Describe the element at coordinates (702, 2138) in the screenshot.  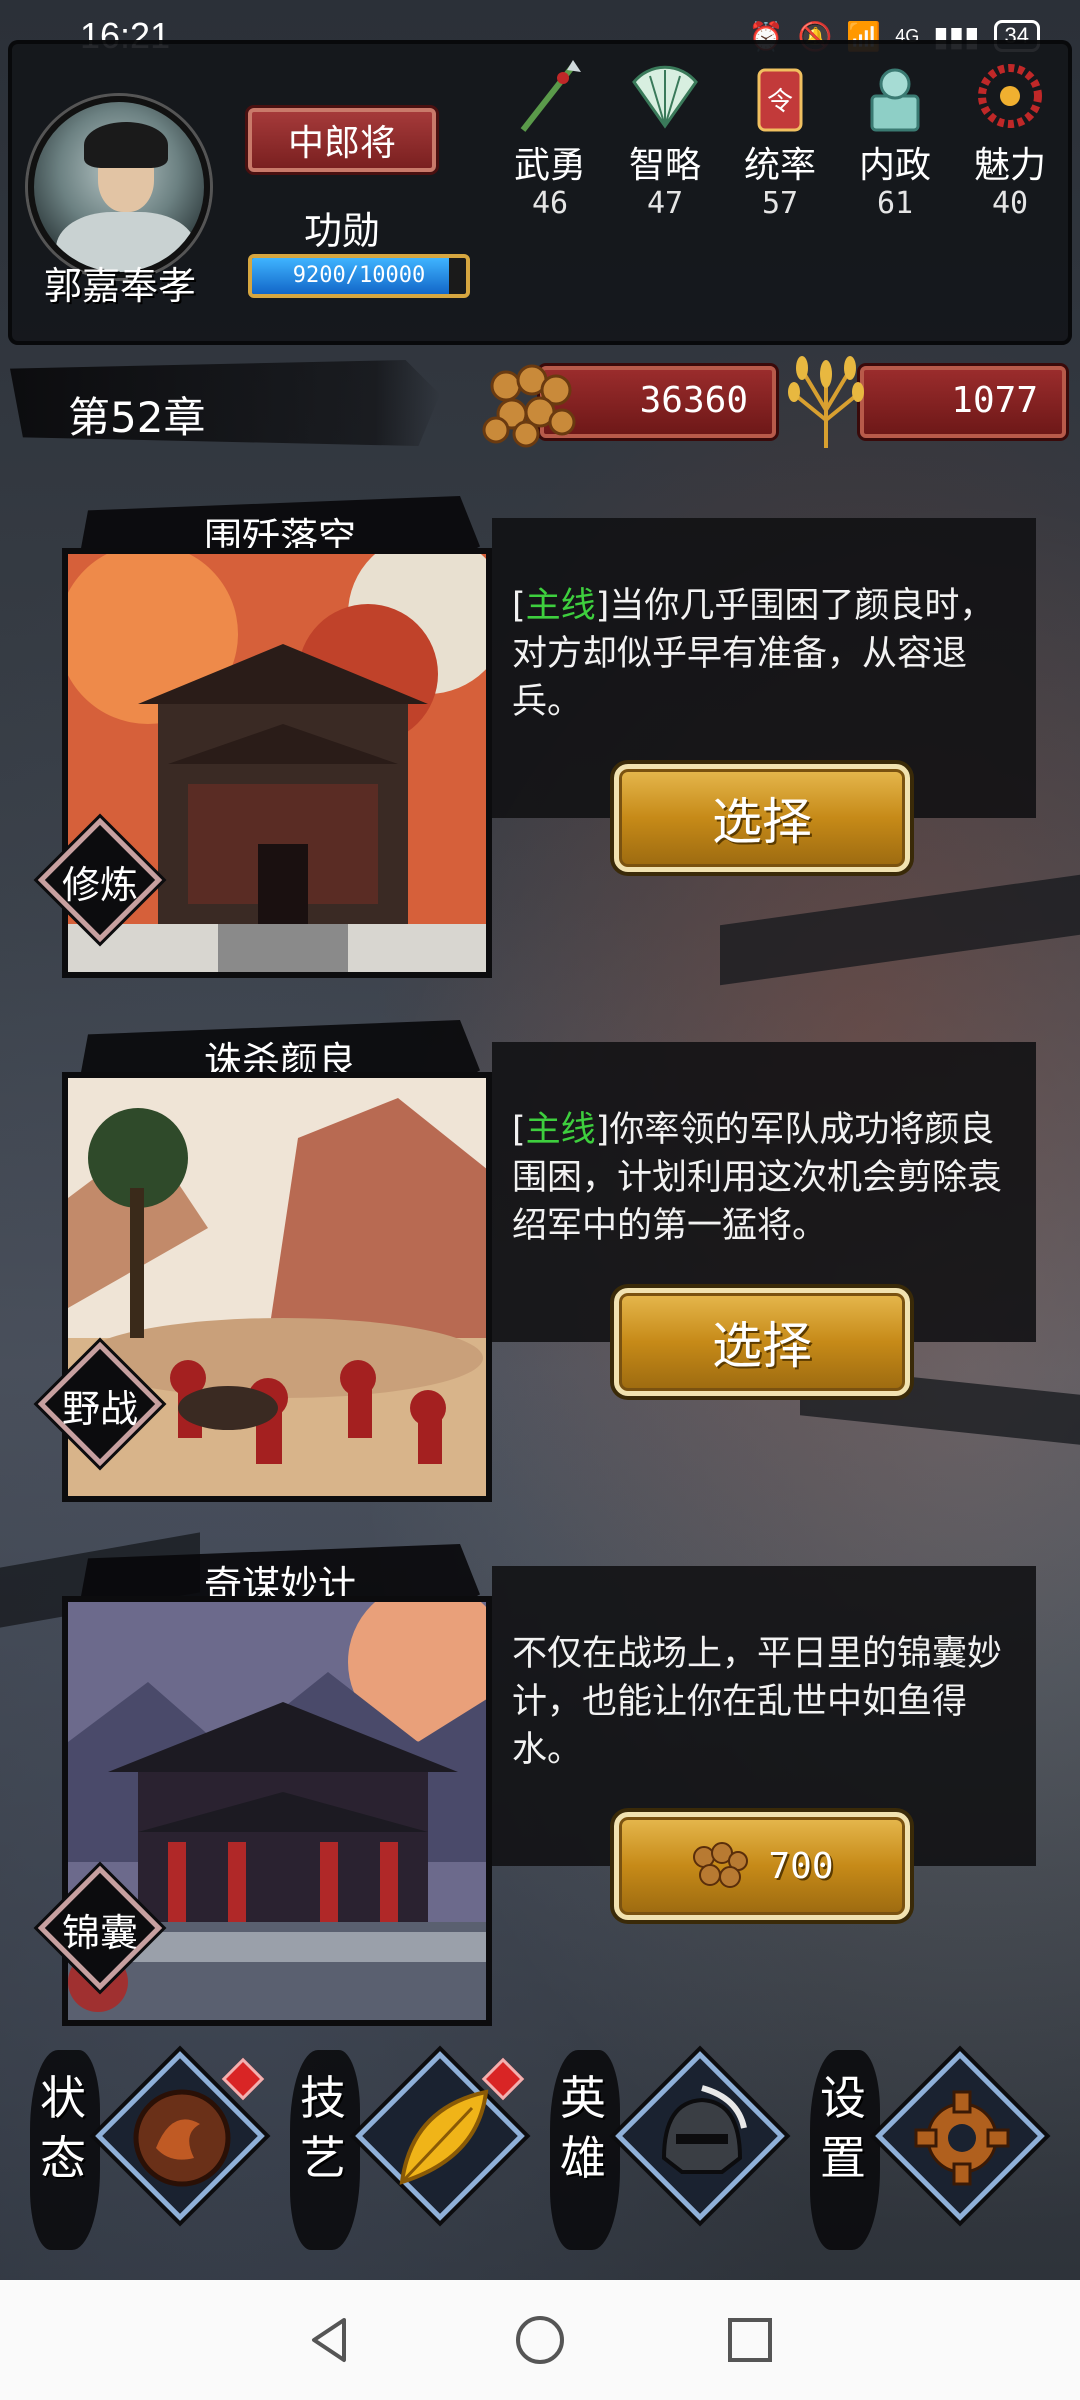
I see `helmet-icon` at that location.